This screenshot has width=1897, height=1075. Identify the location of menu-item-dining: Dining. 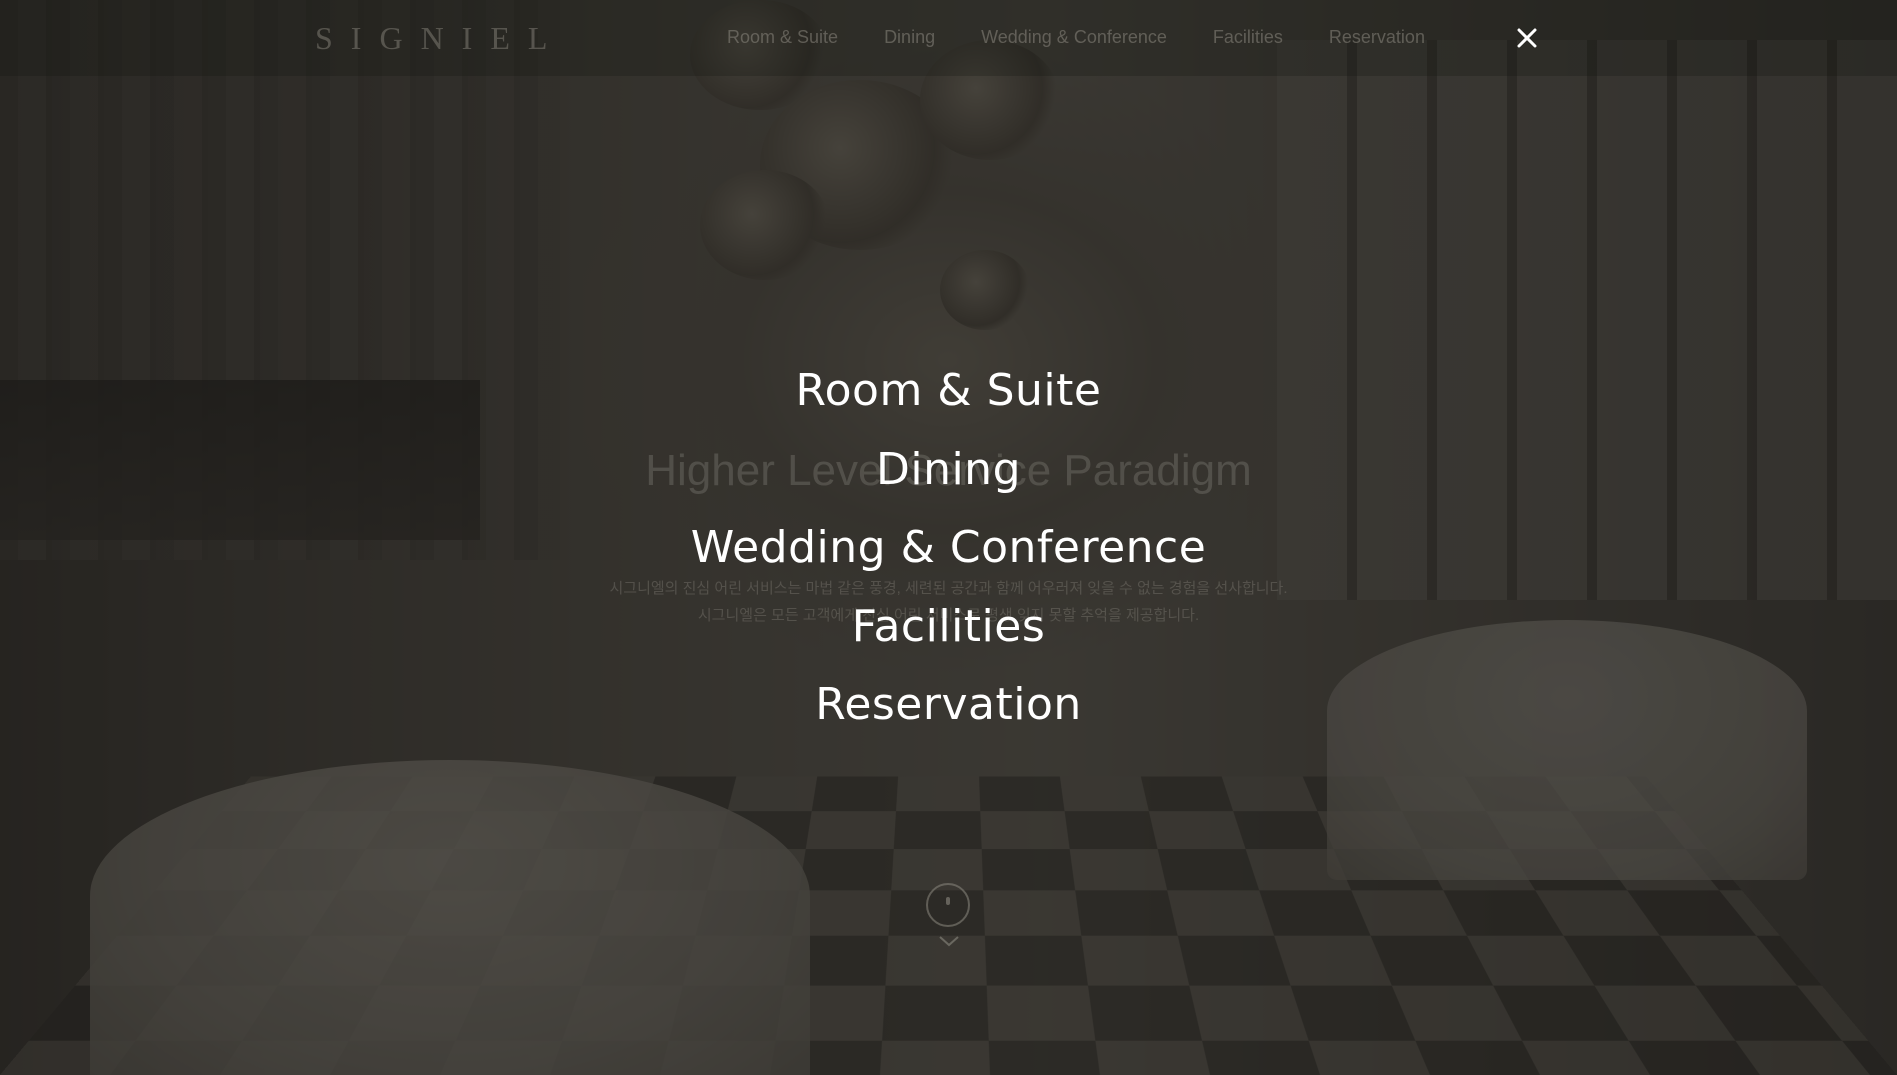
(948, 470).